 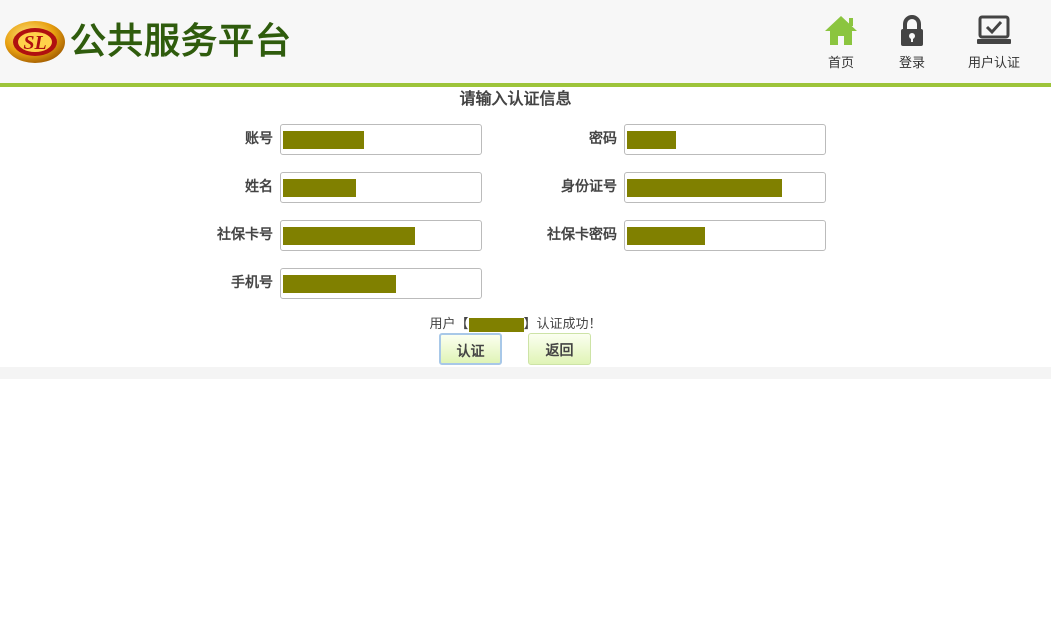 What do you see at coordinates (603, 139) in the screenshot?
I see `password-label: 密码` at bounding box center [603, 139].